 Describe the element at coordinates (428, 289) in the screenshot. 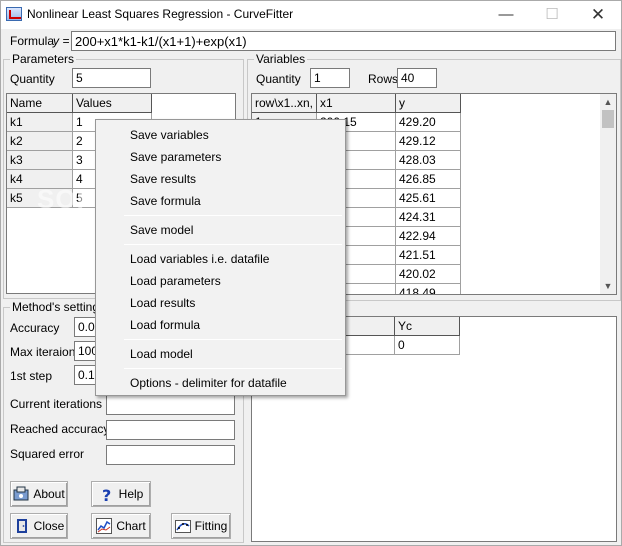

I see `variable-y-cell: 418.49` at that location.